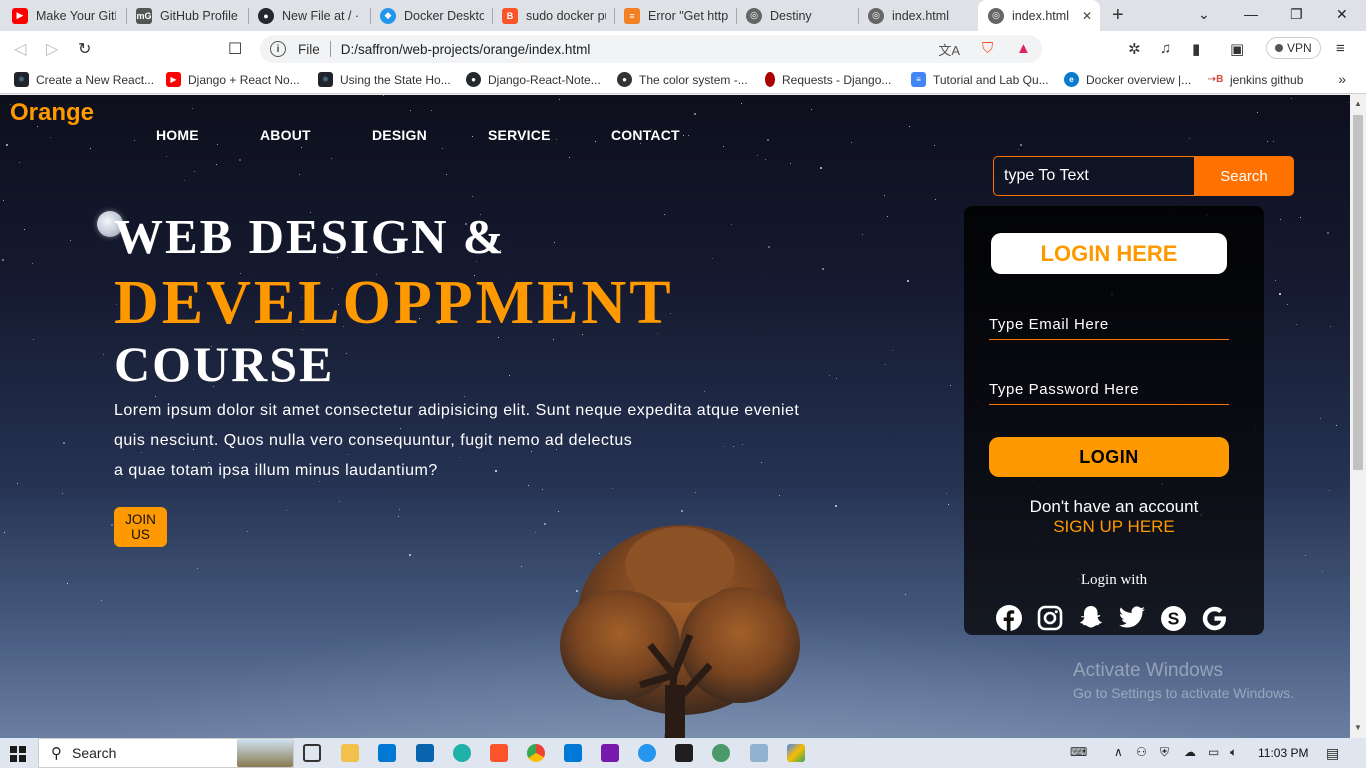 This screenshot has height=768, width=1366. Describe the element at coordinates (1109, 457) in the screenshot. I see `login-button: LOGIN` at that location.